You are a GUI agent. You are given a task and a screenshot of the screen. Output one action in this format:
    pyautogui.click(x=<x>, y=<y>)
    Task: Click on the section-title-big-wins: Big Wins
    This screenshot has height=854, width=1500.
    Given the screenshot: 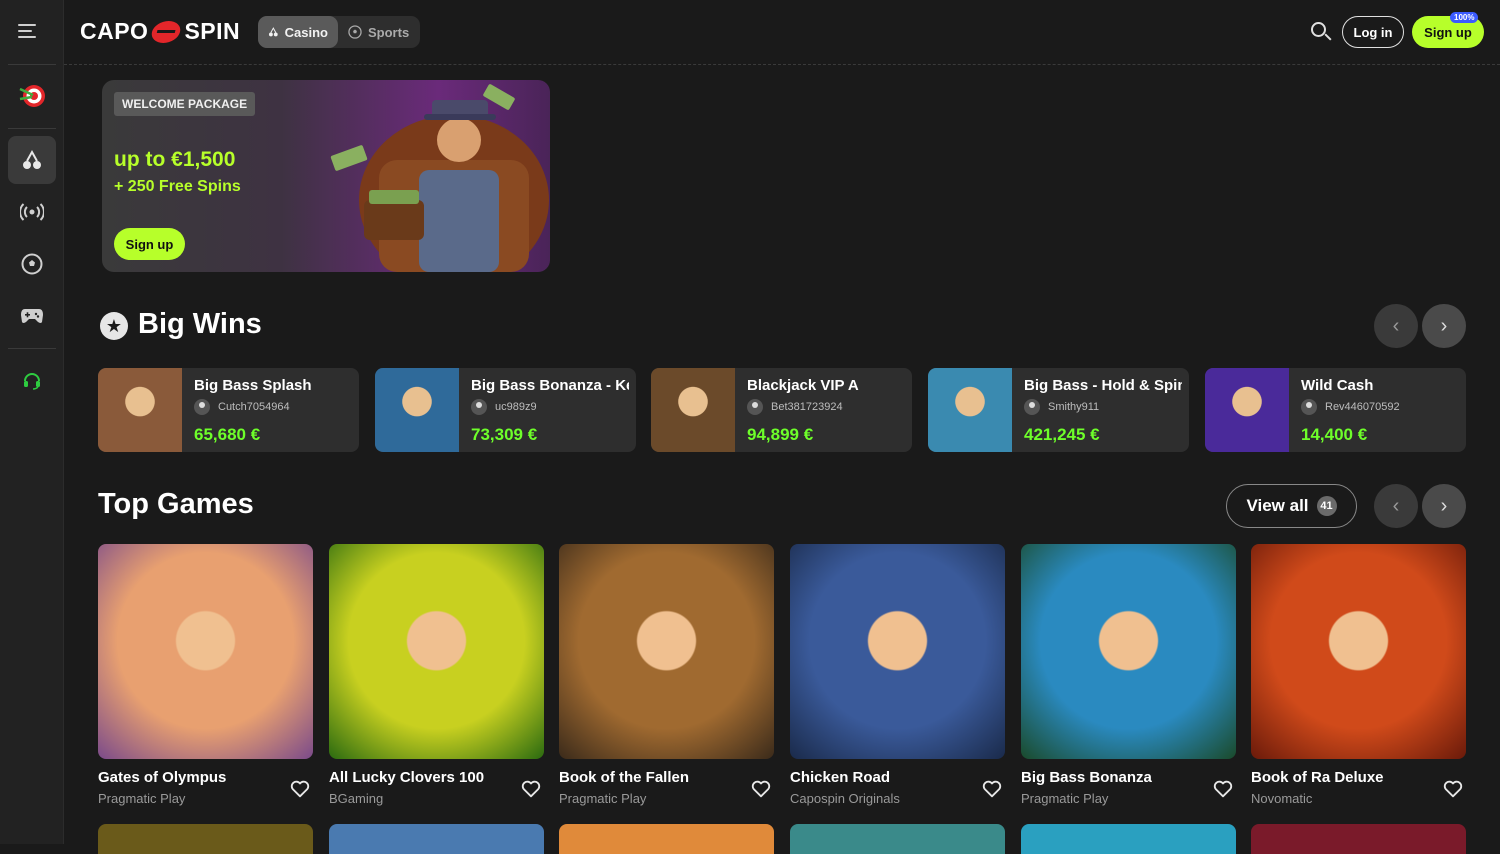 What is the action you would take?
    pyautogui.click(x=200, y=324)
    